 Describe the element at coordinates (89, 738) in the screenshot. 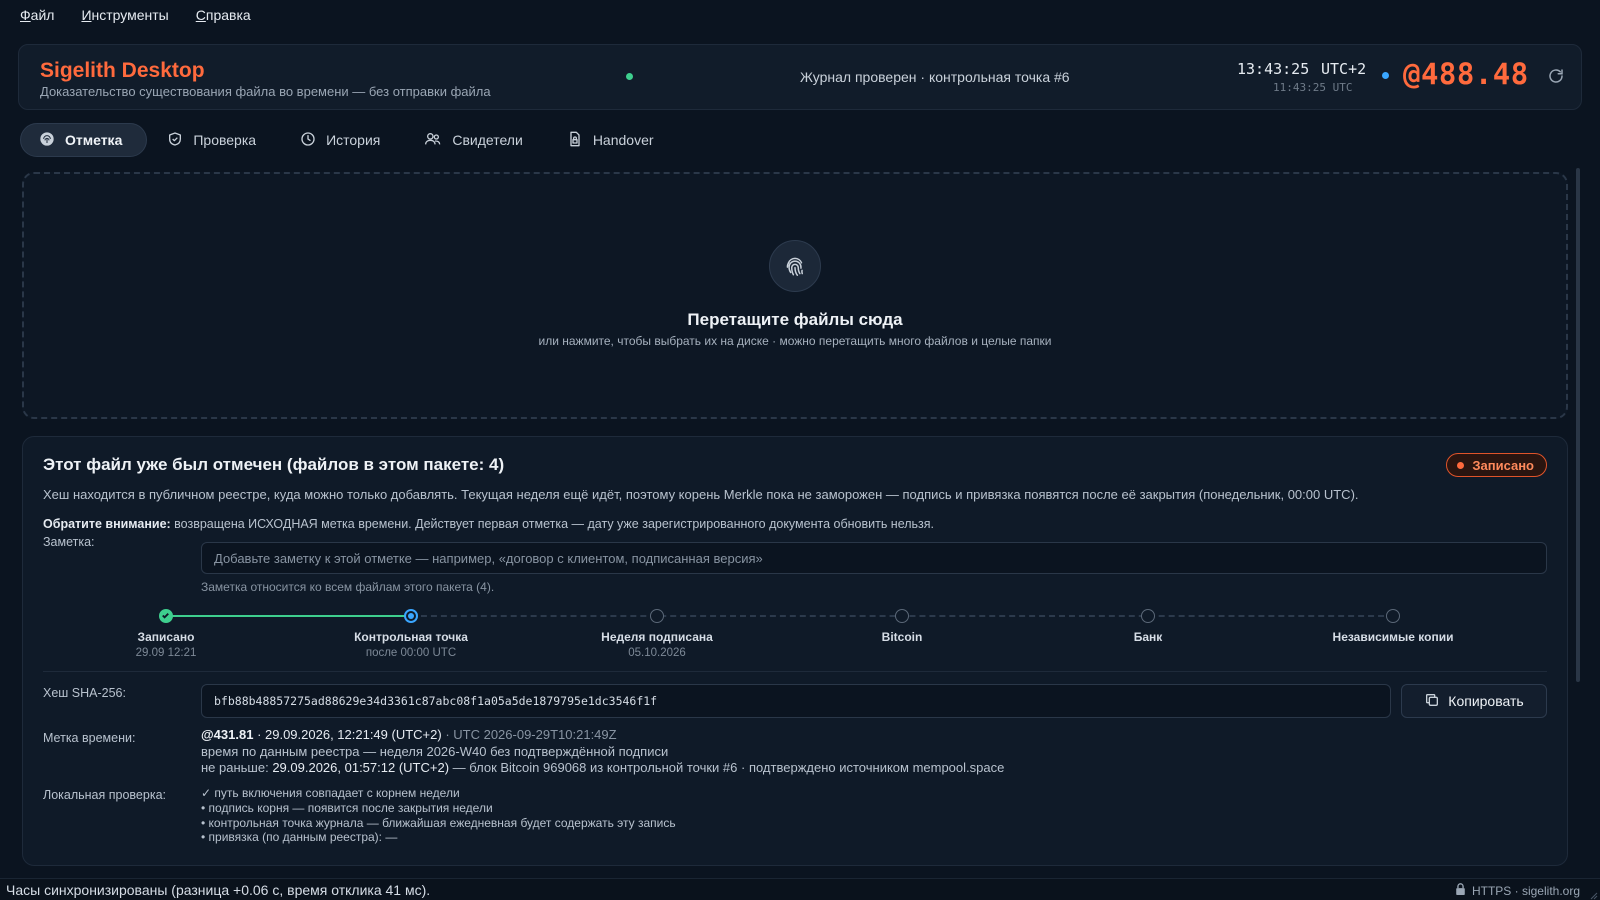

I see `timestamp-label: Метка времени:` at that location.